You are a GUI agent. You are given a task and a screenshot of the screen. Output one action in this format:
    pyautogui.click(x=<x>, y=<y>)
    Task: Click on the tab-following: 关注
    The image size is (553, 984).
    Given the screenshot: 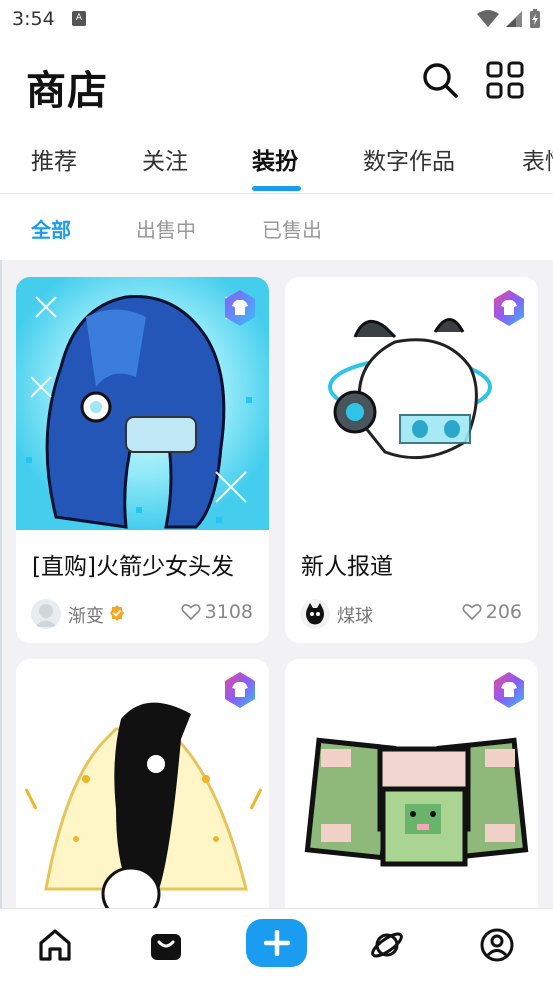 What is the action you would take?
    pyautogui.click(x=165, y=159)
    